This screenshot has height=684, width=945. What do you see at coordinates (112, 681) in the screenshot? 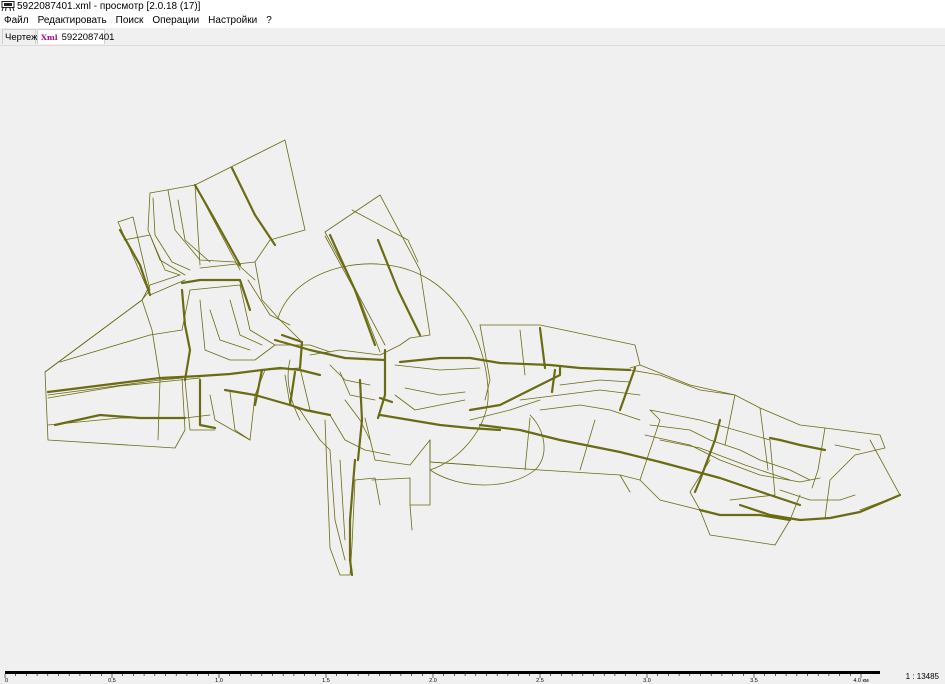
I see `scale-tick-label: 0.5` at bounding box center [112, 681].